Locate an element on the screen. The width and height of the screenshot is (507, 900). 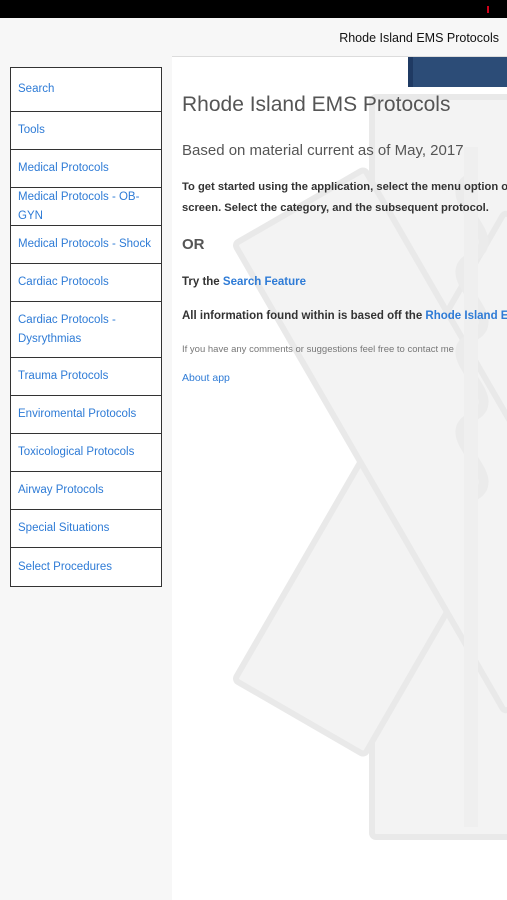
try-prefix: Try the is located at coordinates (202, 282).